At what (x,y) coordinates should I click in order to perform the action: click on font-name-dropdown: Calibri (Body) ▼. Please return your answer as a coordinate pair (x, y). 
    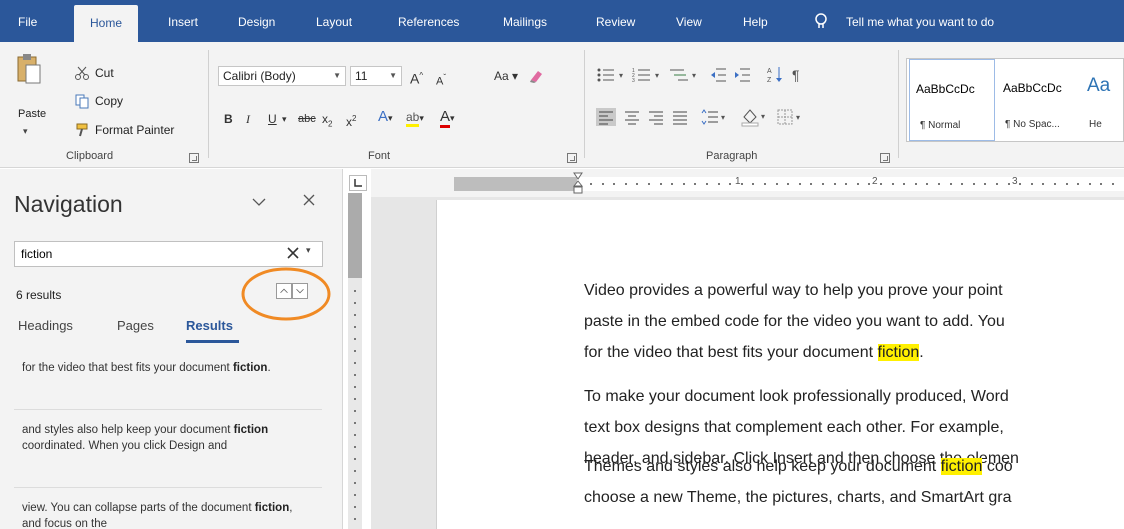
    Looking at the image, I should click on (282, 76).